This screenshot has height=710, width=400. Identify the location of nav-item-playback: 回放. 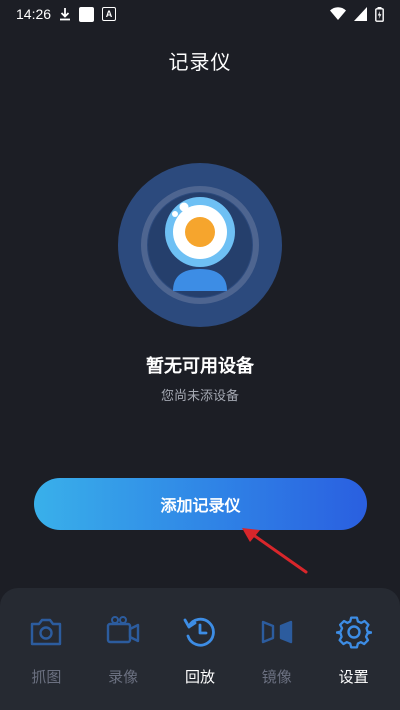
(200, 649).